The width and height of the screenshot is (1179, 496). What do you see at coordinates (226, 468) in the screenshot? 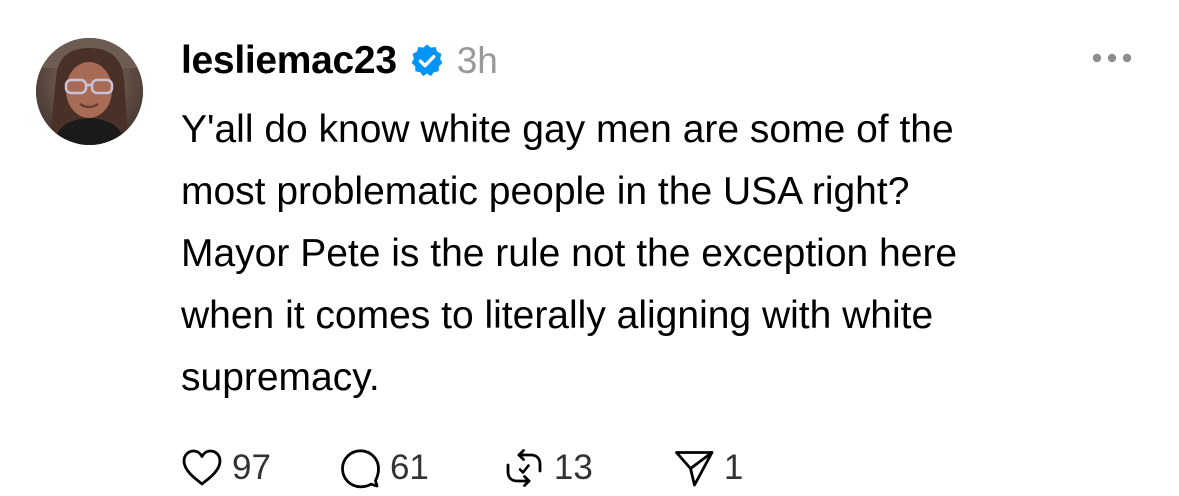
I see `like-button: 97` at bounding box center [226, 468].